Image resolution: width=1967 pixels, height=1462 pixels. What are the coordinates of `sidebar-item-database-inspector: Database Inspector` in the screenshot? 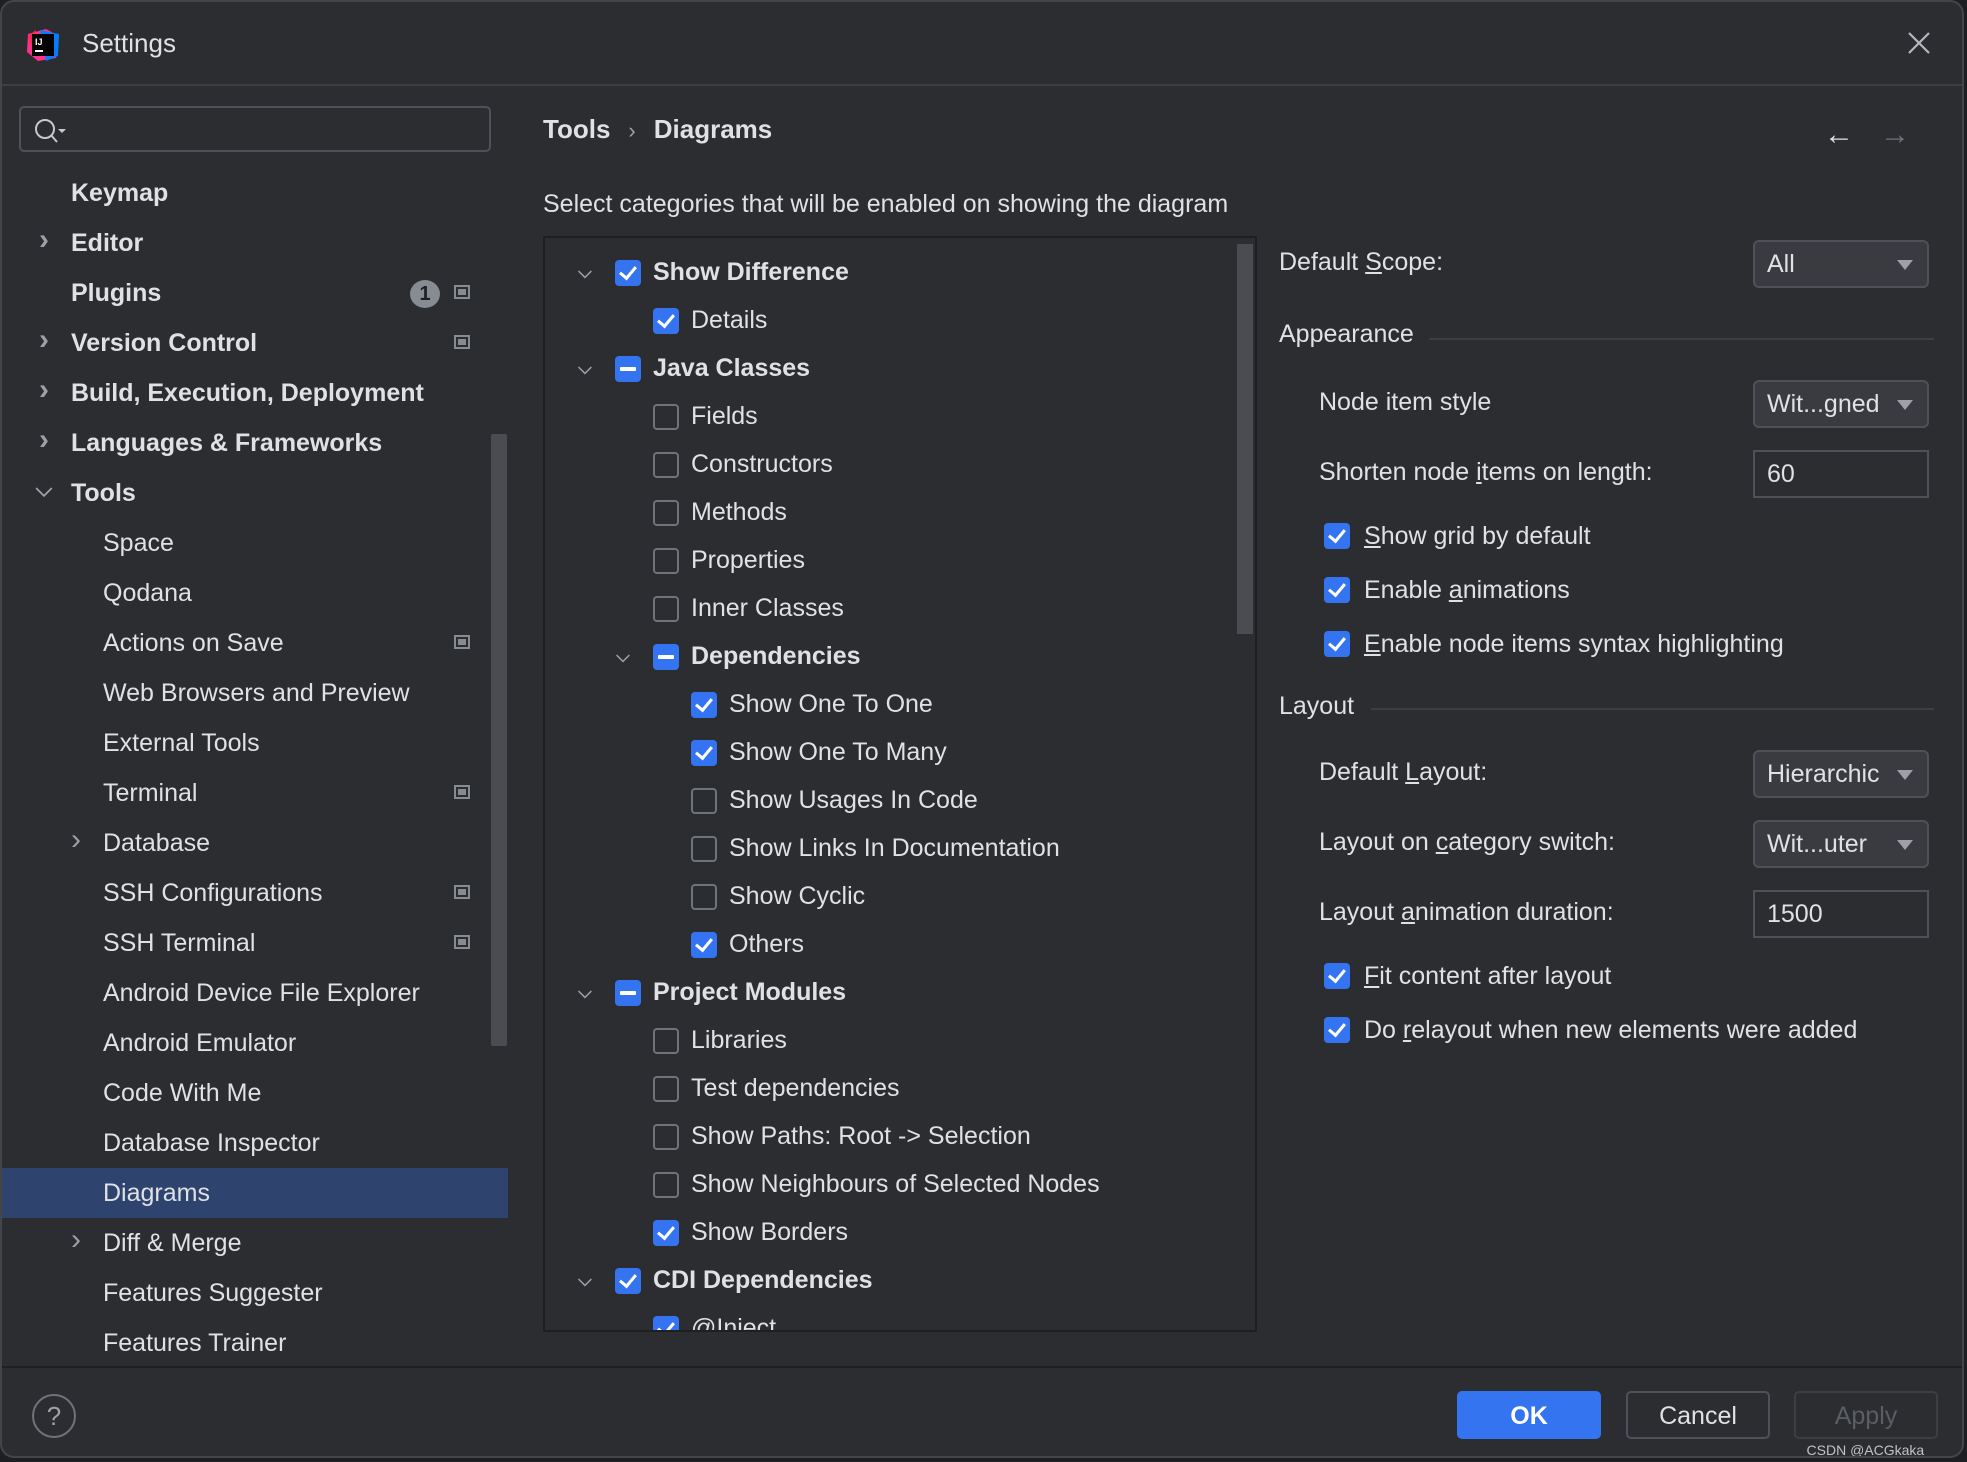 It's located at (255, 1143).